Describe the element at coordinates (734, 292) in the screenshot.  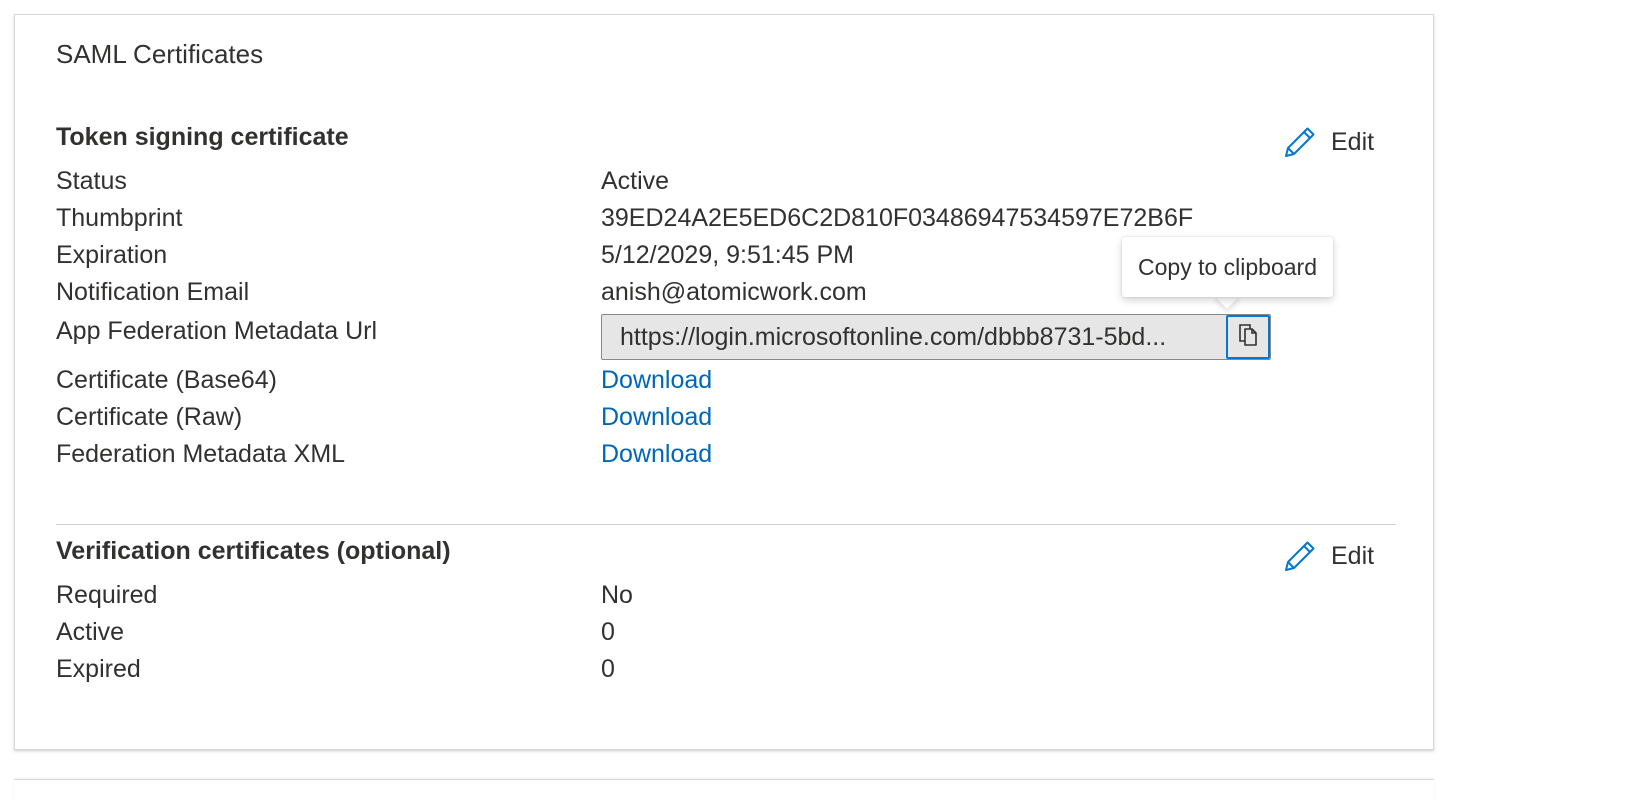
I see `notification-email-value: anish@atomicwork.com` at that location.